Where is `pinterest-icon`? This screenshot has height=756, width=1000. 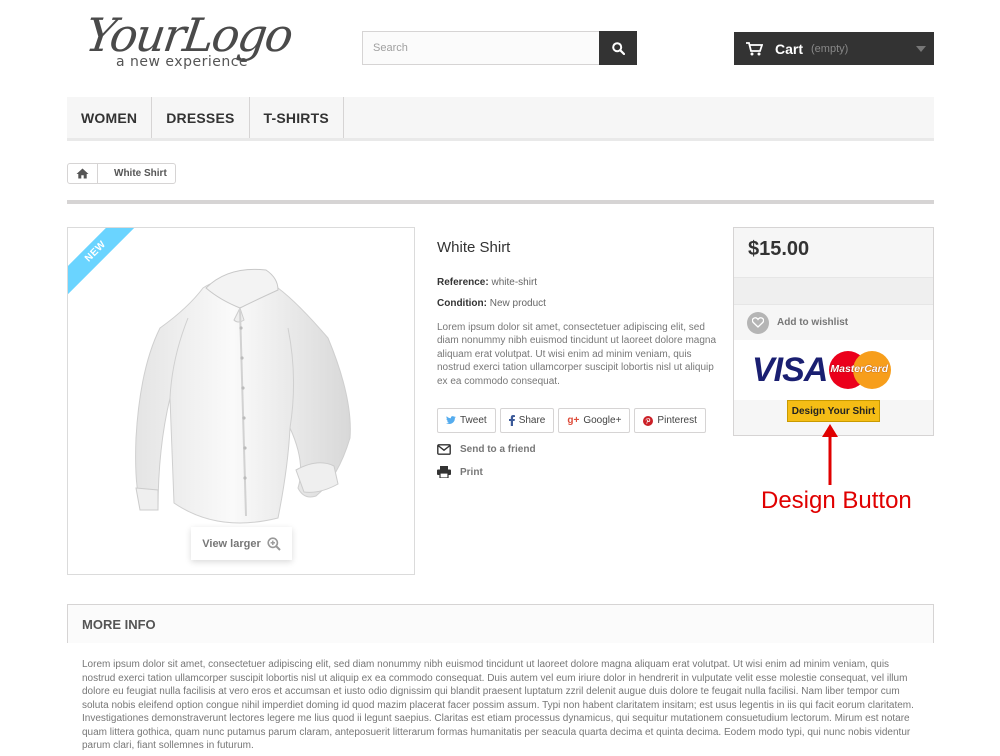 pinterest-icon is located at coordinates (648, 420).